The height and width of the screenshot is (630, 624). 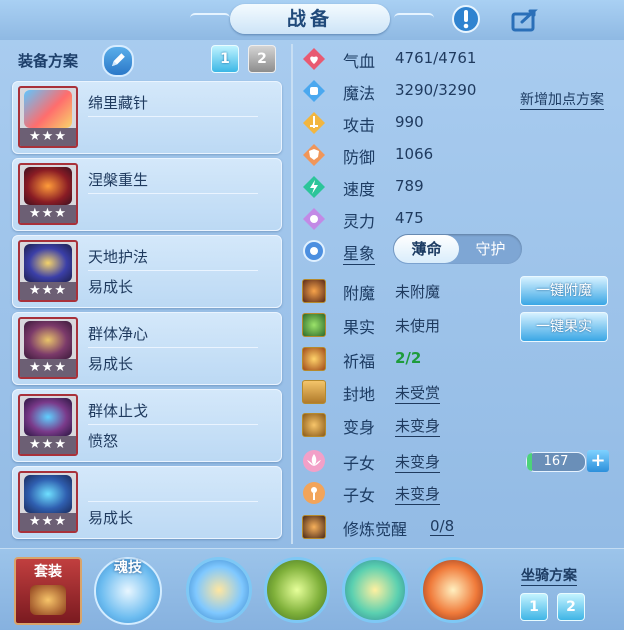 What do you see at coordinates (314, 123) in the screenshot?
I see `sword-icon` at bounding box center [314, 123].